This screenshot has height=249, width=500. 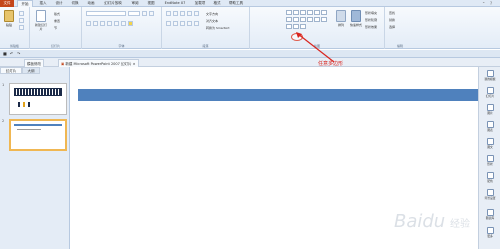 What do you see at coordinates (98, 63) in the screenshot?
I see `doc-tab-new-ppt: ▣ 新建 Microsoft PowerPoint 2007 幻灯片 ×` at bounding box center [98, 63].